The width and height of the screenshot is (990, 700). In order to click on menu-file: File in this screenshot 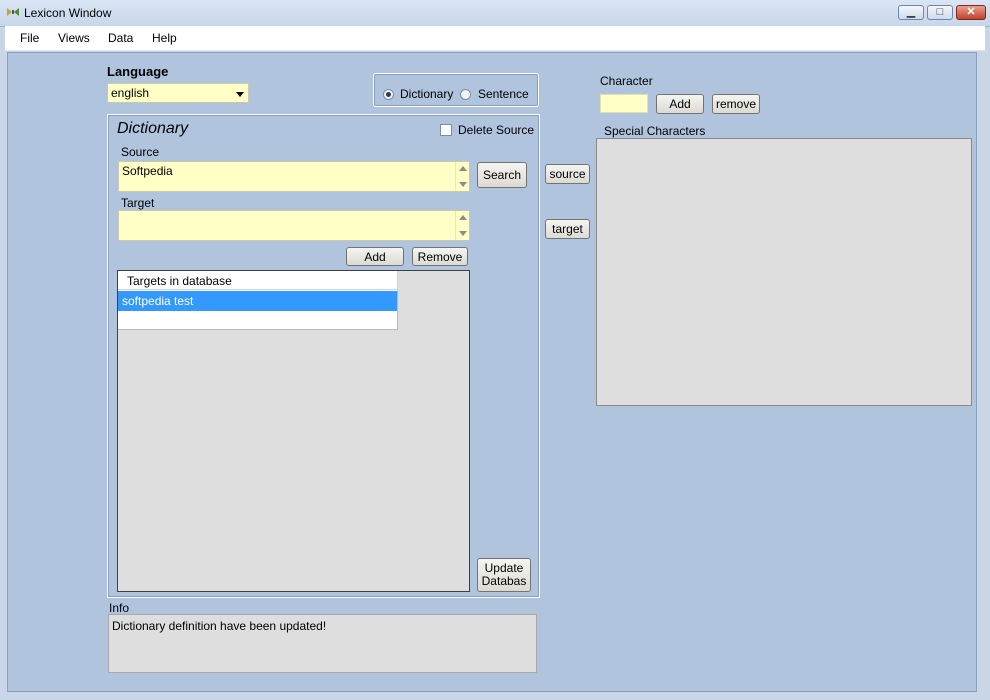, I will do `click(29, 38)`.